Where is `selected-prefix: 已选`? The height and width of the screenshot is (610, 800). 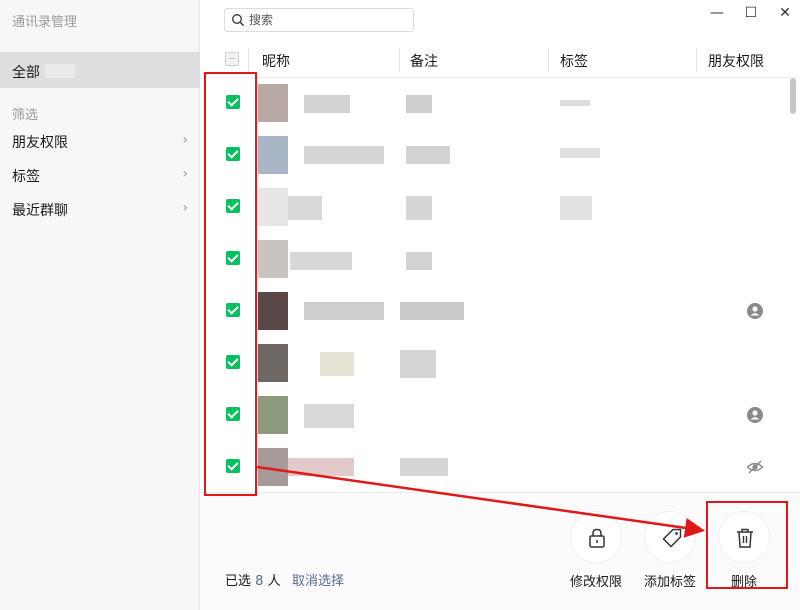 selected-prefix: 已选 is located at coordinates (238, 581).